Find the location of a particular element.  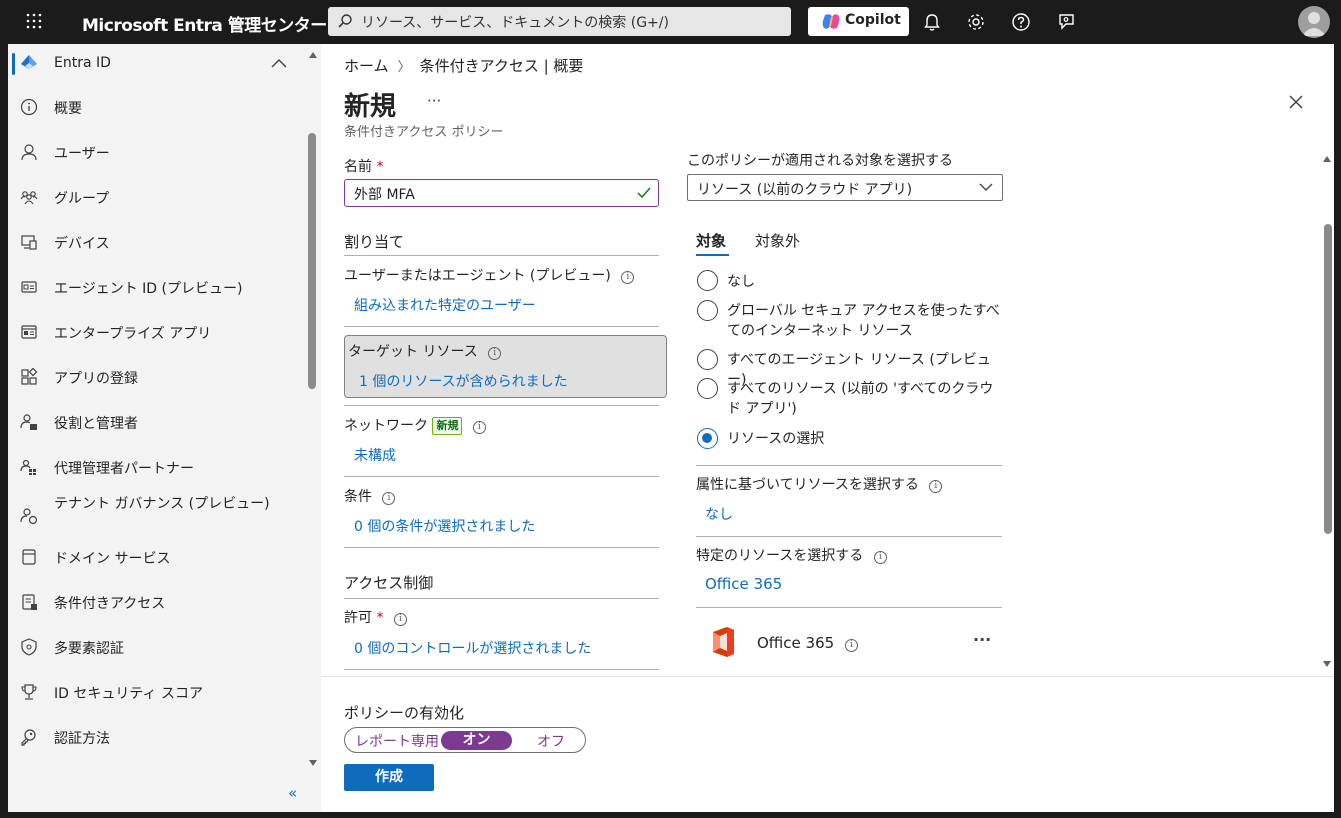

brand-title: Microsoft Entra 管理センター is located at coordinates (204, 23).